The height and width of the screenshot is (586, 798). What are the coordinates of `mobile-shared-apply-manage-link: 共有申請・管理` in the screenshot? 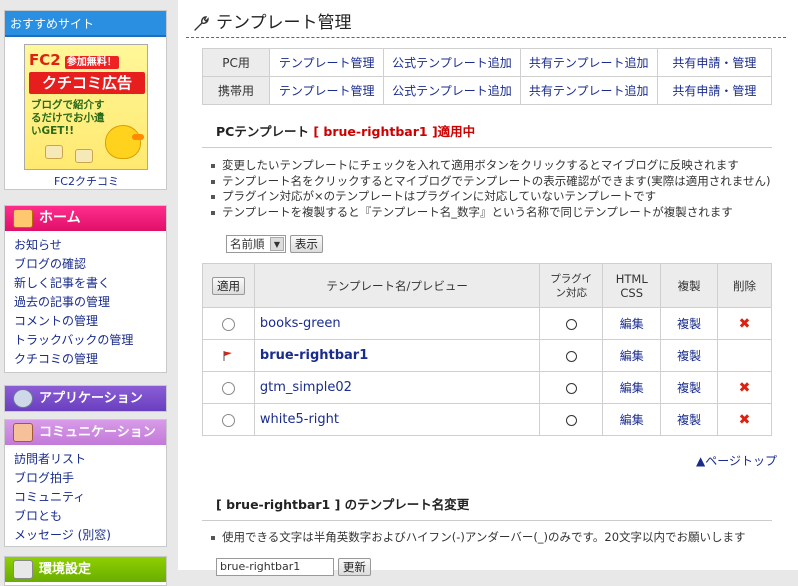 It's located at (714, 91).